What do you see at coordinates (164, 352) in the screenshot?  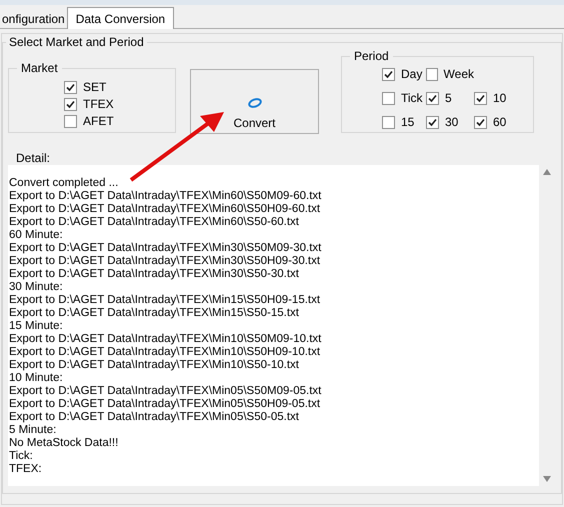 I see `log-line: Export to D:\AGET Data\Intraday\TFEX\Min10\S50H09-10.txt` at bounding box center [164, 352].